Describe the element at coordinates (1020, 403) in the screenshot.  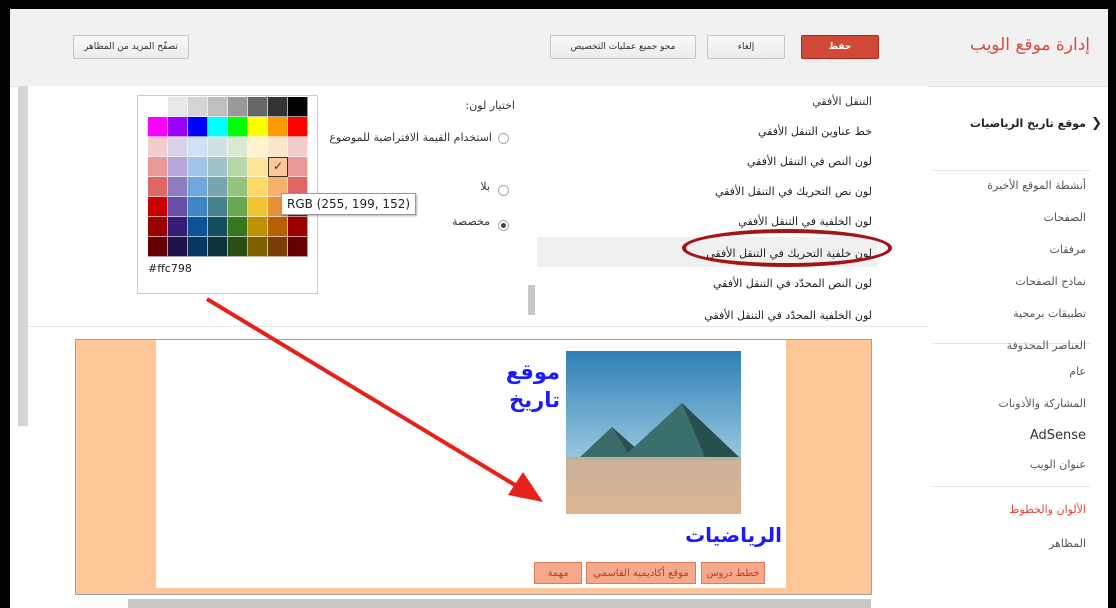
I see `sidebar-item: المشاركة والأذونات` at that location.